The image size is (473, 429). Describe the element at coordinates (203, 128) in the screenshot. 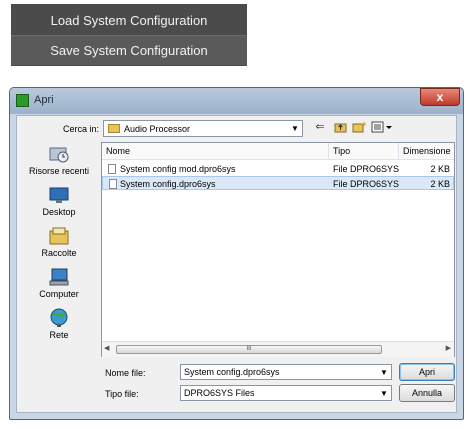

I see `lookin-combo: Audio Processor ▼` at that location.